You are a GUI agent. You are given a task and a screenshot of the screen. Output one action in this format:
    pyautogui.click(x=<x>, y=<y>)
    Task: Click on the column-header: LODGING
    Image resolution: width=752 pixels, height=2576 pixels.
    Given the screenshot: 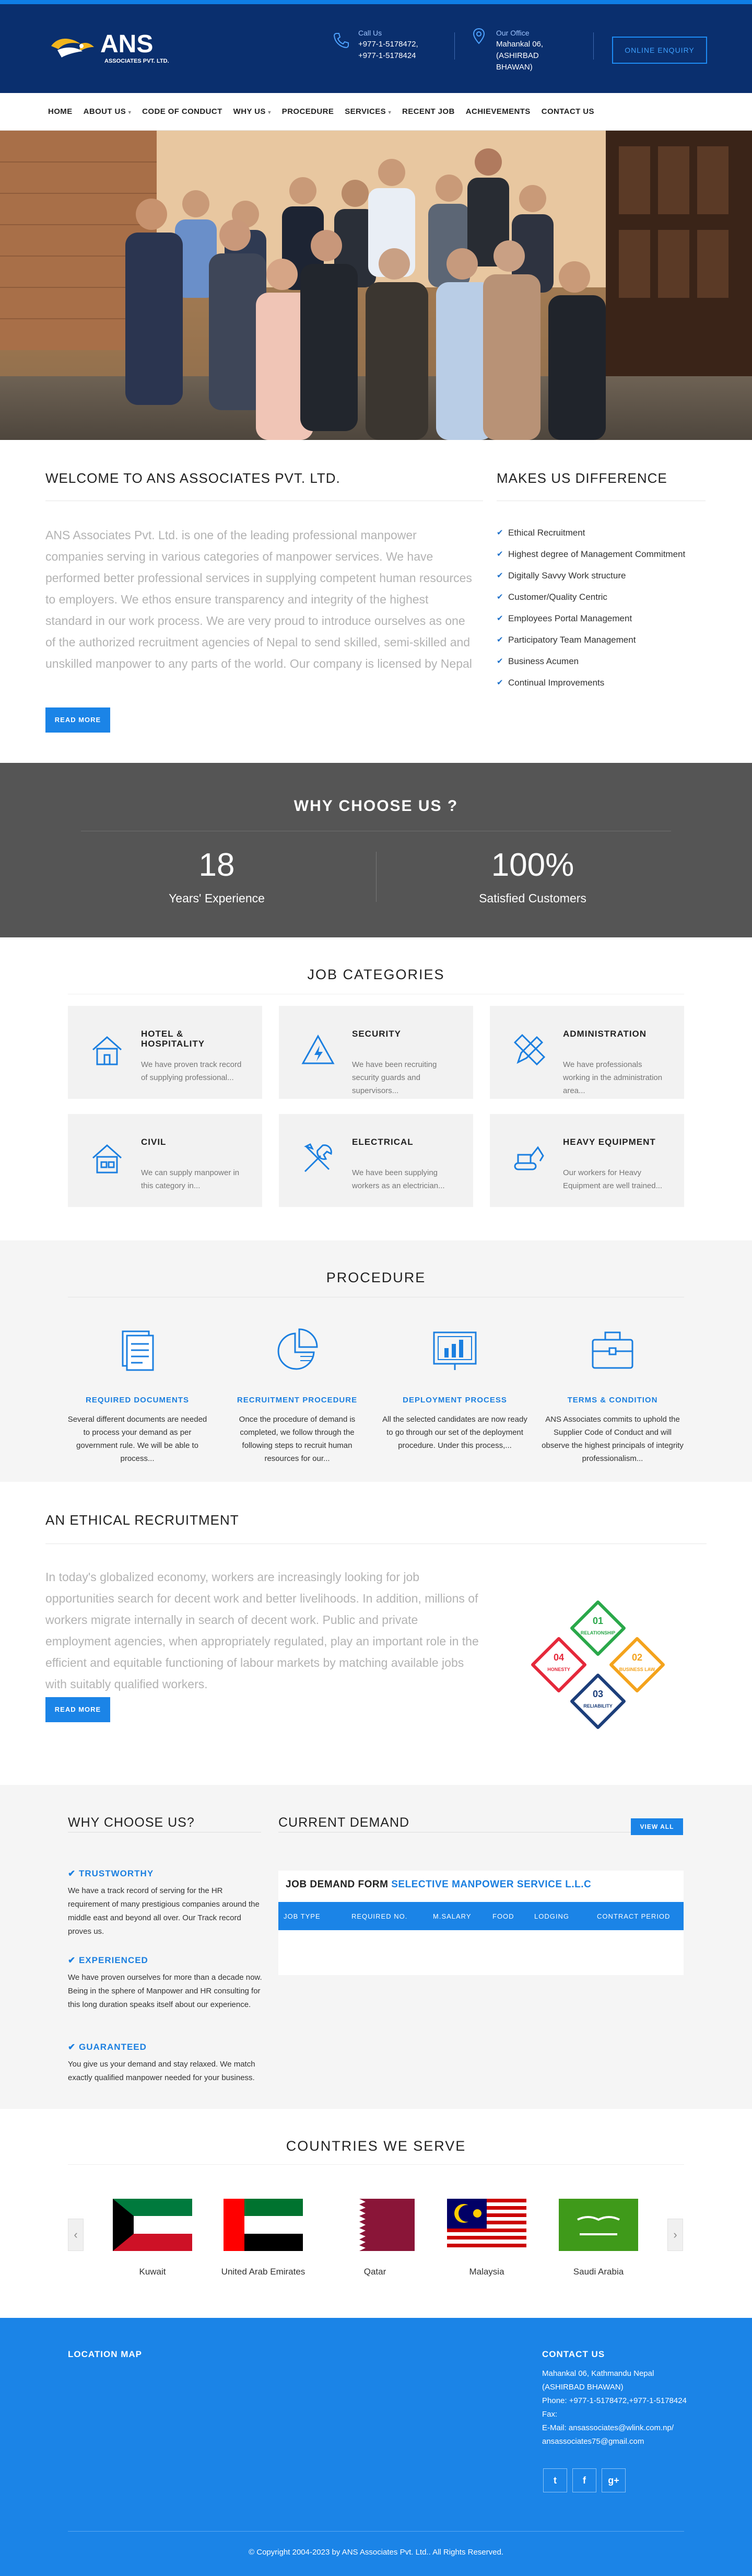 What is the action you would take?
    pyautogui.click(x=551, y=1916)
    